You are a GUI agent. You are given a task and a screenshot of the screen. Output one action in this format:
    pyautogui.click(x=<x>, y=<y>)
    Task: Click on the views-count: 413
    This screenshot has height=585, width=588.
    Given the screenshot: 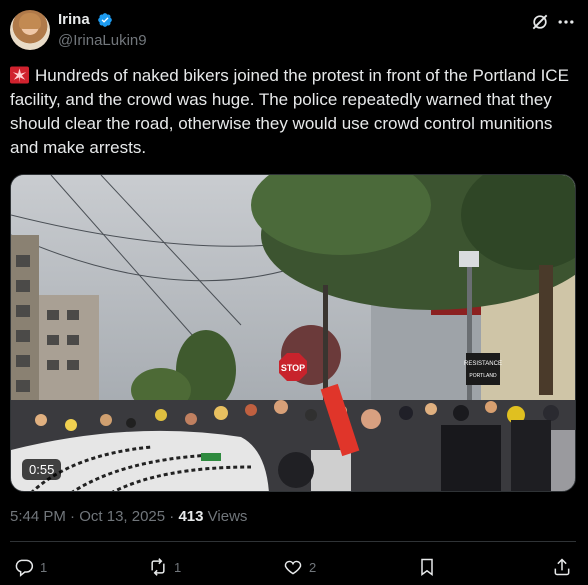 What is the action you would take?
    pyautogui.click(x=191, y=516)
    